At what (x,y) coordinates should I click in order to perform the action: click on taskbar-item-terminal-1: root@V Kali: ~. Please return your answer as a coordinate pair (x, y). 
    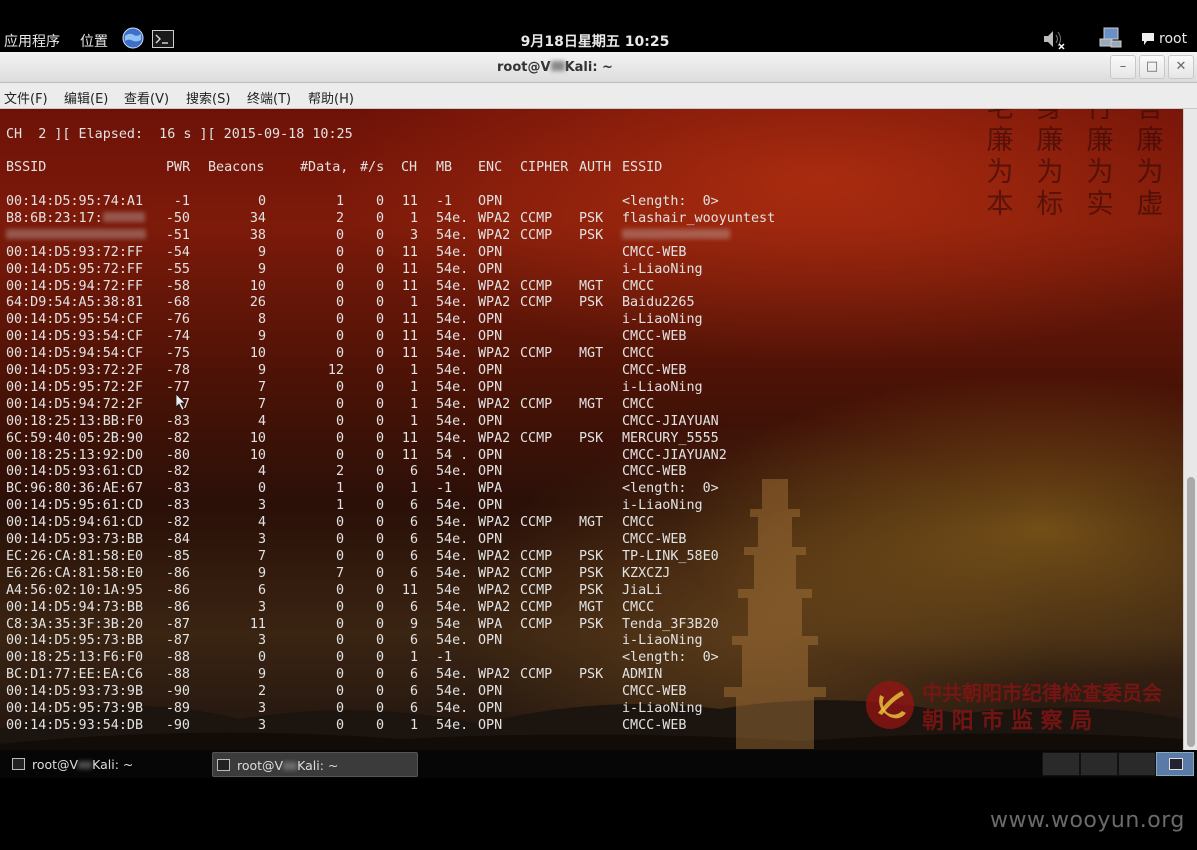
    Looking at the image, I should click on (108, 764).